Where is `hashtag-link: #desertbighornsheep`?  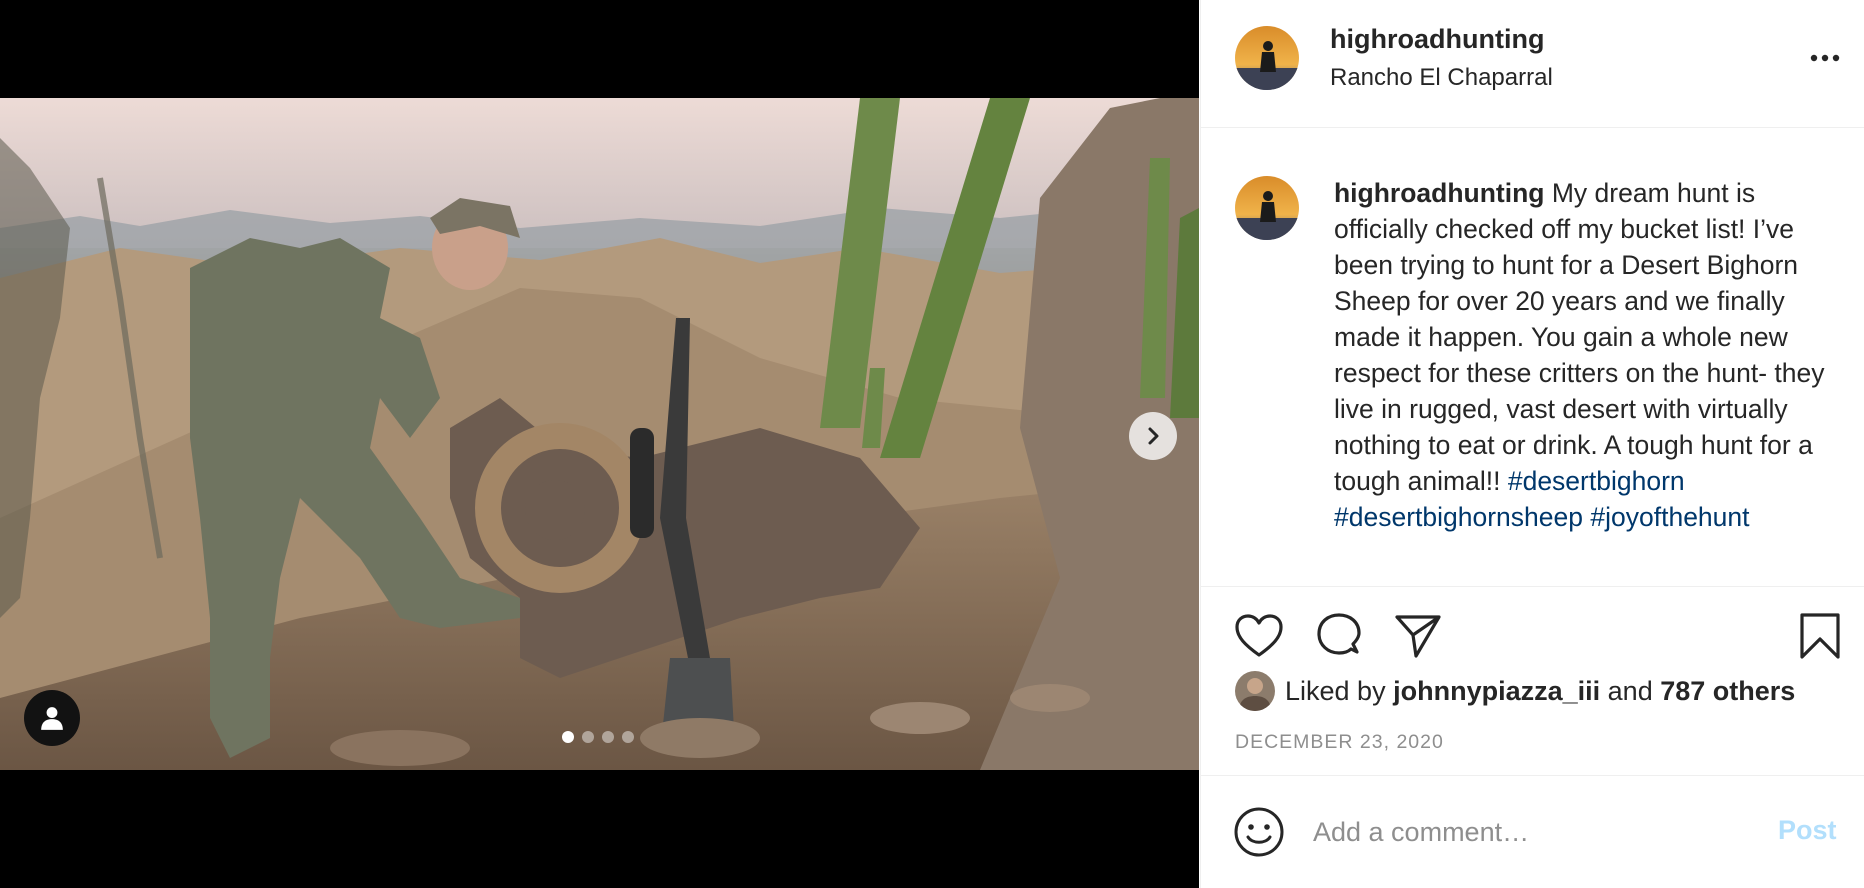 hashtag-link: #desertbighornsheep is located at coordinates (1458, 517).